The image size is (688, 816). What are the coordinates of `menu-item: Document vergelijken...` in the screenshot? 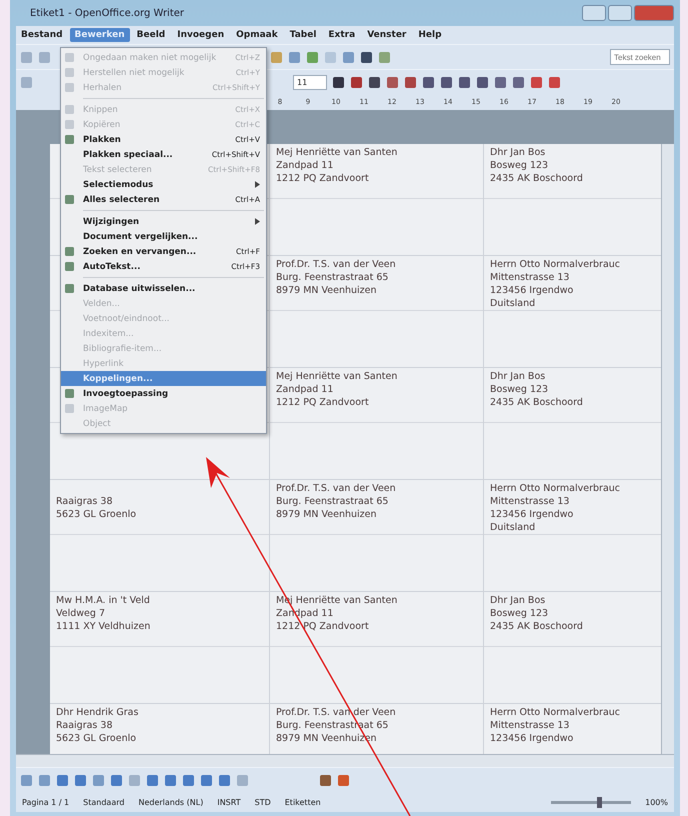 It's located at (163, 236).